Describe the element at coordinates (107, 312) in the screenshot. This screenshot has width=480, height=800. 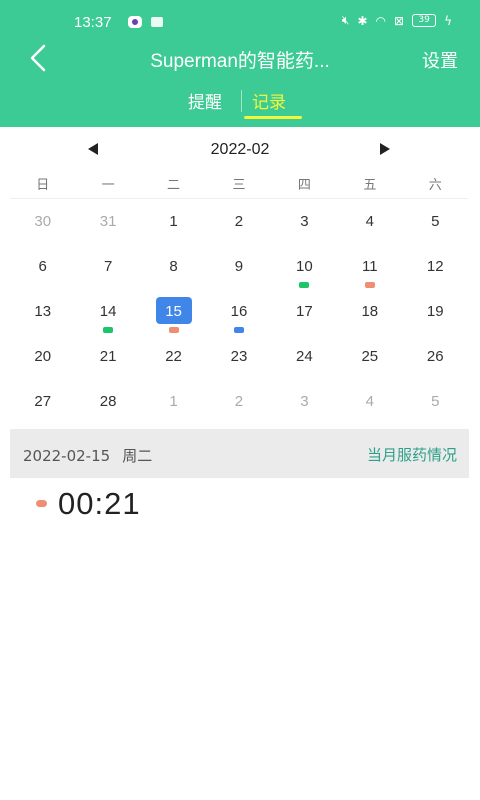
I see `calendar-day: 14` at that location.